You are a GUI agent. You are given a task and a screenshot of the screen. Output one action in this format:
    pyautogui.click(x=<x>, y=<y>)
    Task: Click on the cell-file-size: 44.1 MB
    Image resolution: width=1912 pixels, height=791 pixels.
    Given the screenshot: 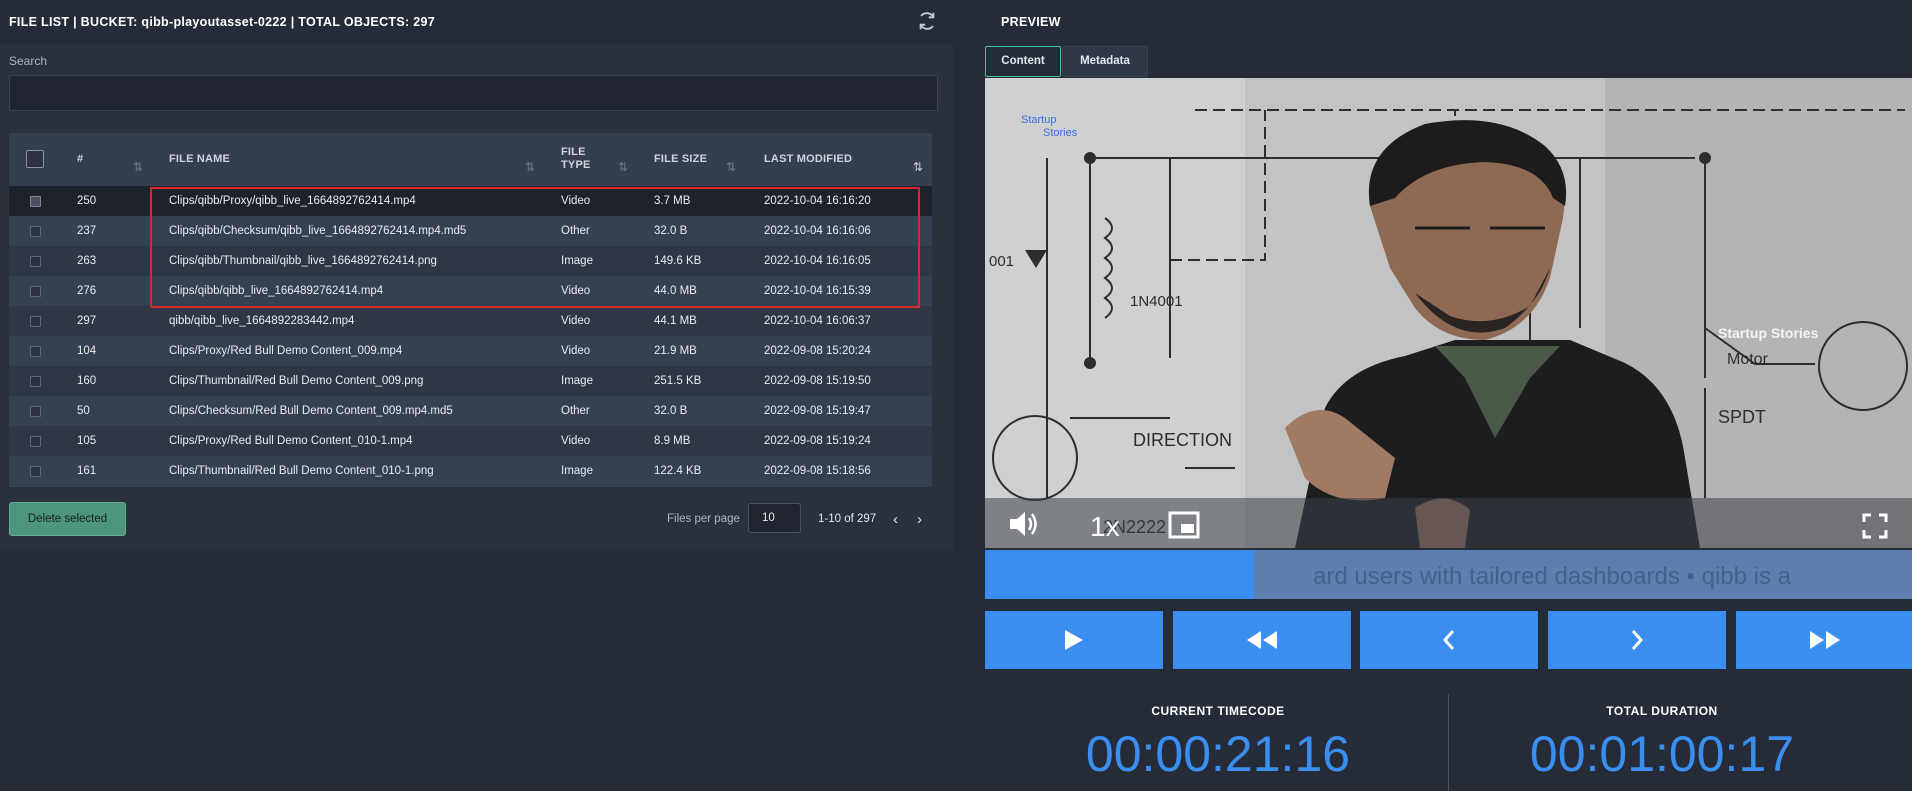 What is the action you would take?
    pyautogui.click(x=675, y=321)
    